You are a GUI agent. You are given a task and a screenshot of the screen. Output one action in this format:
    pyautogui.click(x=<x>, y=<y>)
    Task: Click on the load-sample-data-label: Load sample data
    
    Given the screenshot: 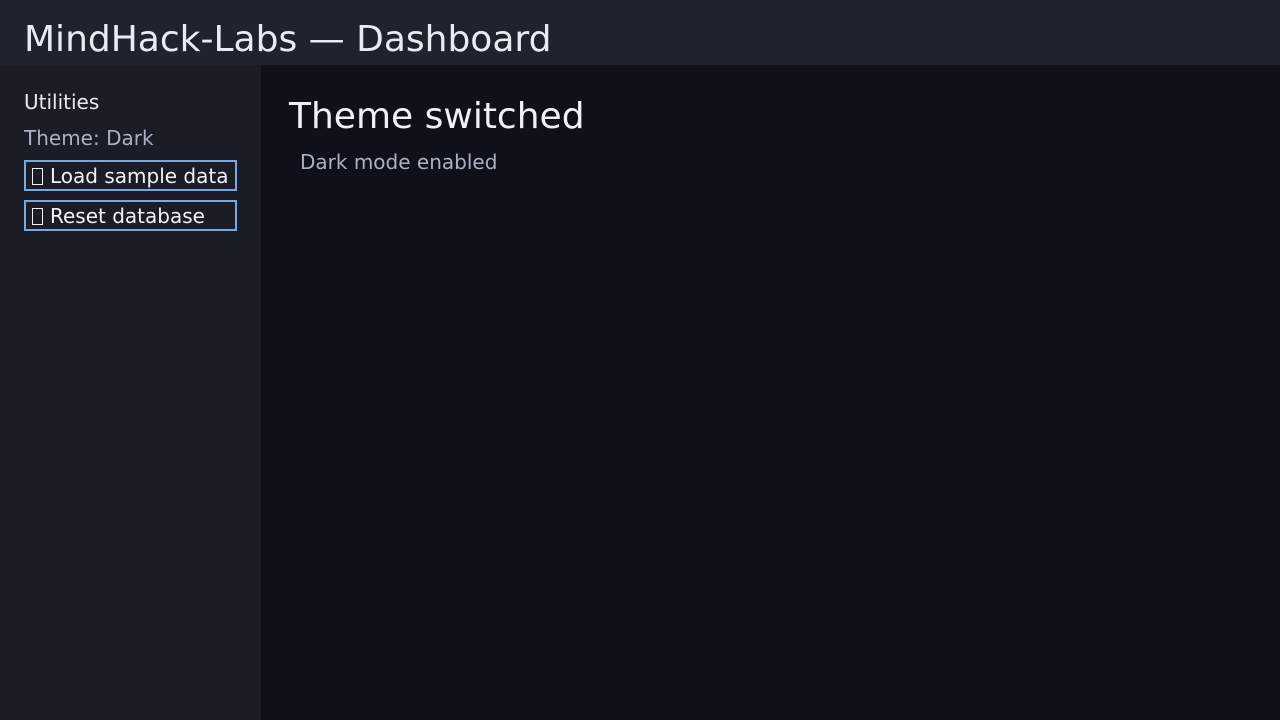 What is the action you would take?
    pyautogui.click(x=139, y=175)
    